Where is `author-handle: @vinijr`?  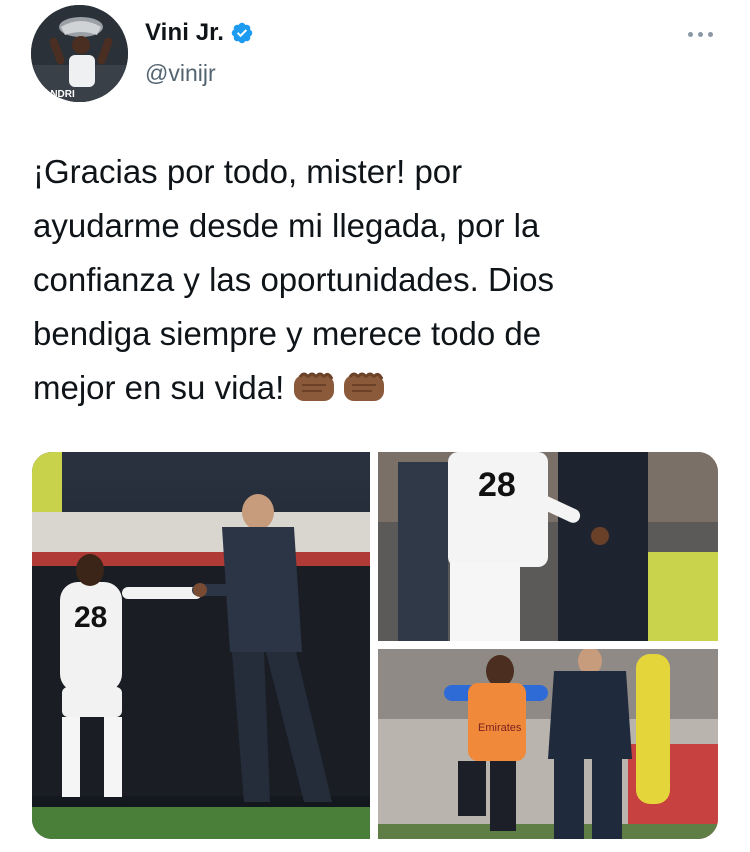
author-handle: @vinijr is located at coordinates (180, 73).